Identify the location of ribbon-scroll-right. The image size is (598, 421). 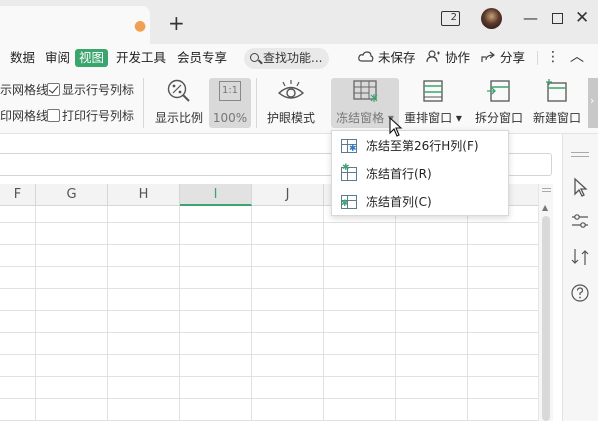
(593, 103).